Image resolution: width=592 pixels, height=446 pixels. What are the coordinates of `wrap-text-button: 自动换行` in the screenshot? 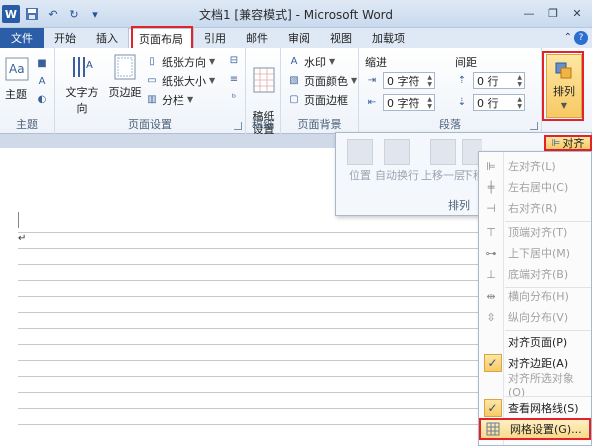 It's located at (397, 161).